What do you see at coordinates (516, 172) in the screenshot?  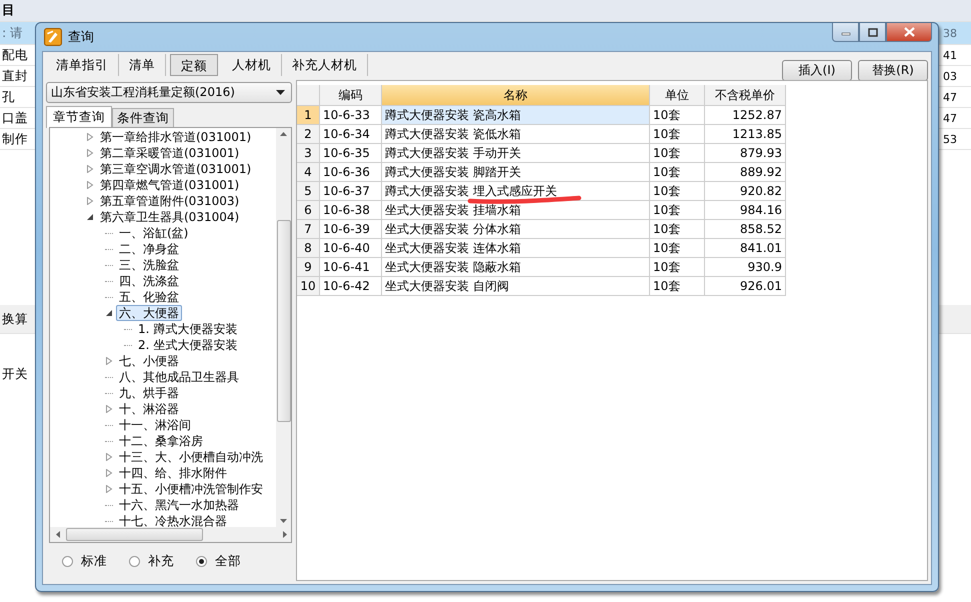 I see `table-cell: 蹲式大便器安装 脚踏开关` at bounding box center [516, 172].